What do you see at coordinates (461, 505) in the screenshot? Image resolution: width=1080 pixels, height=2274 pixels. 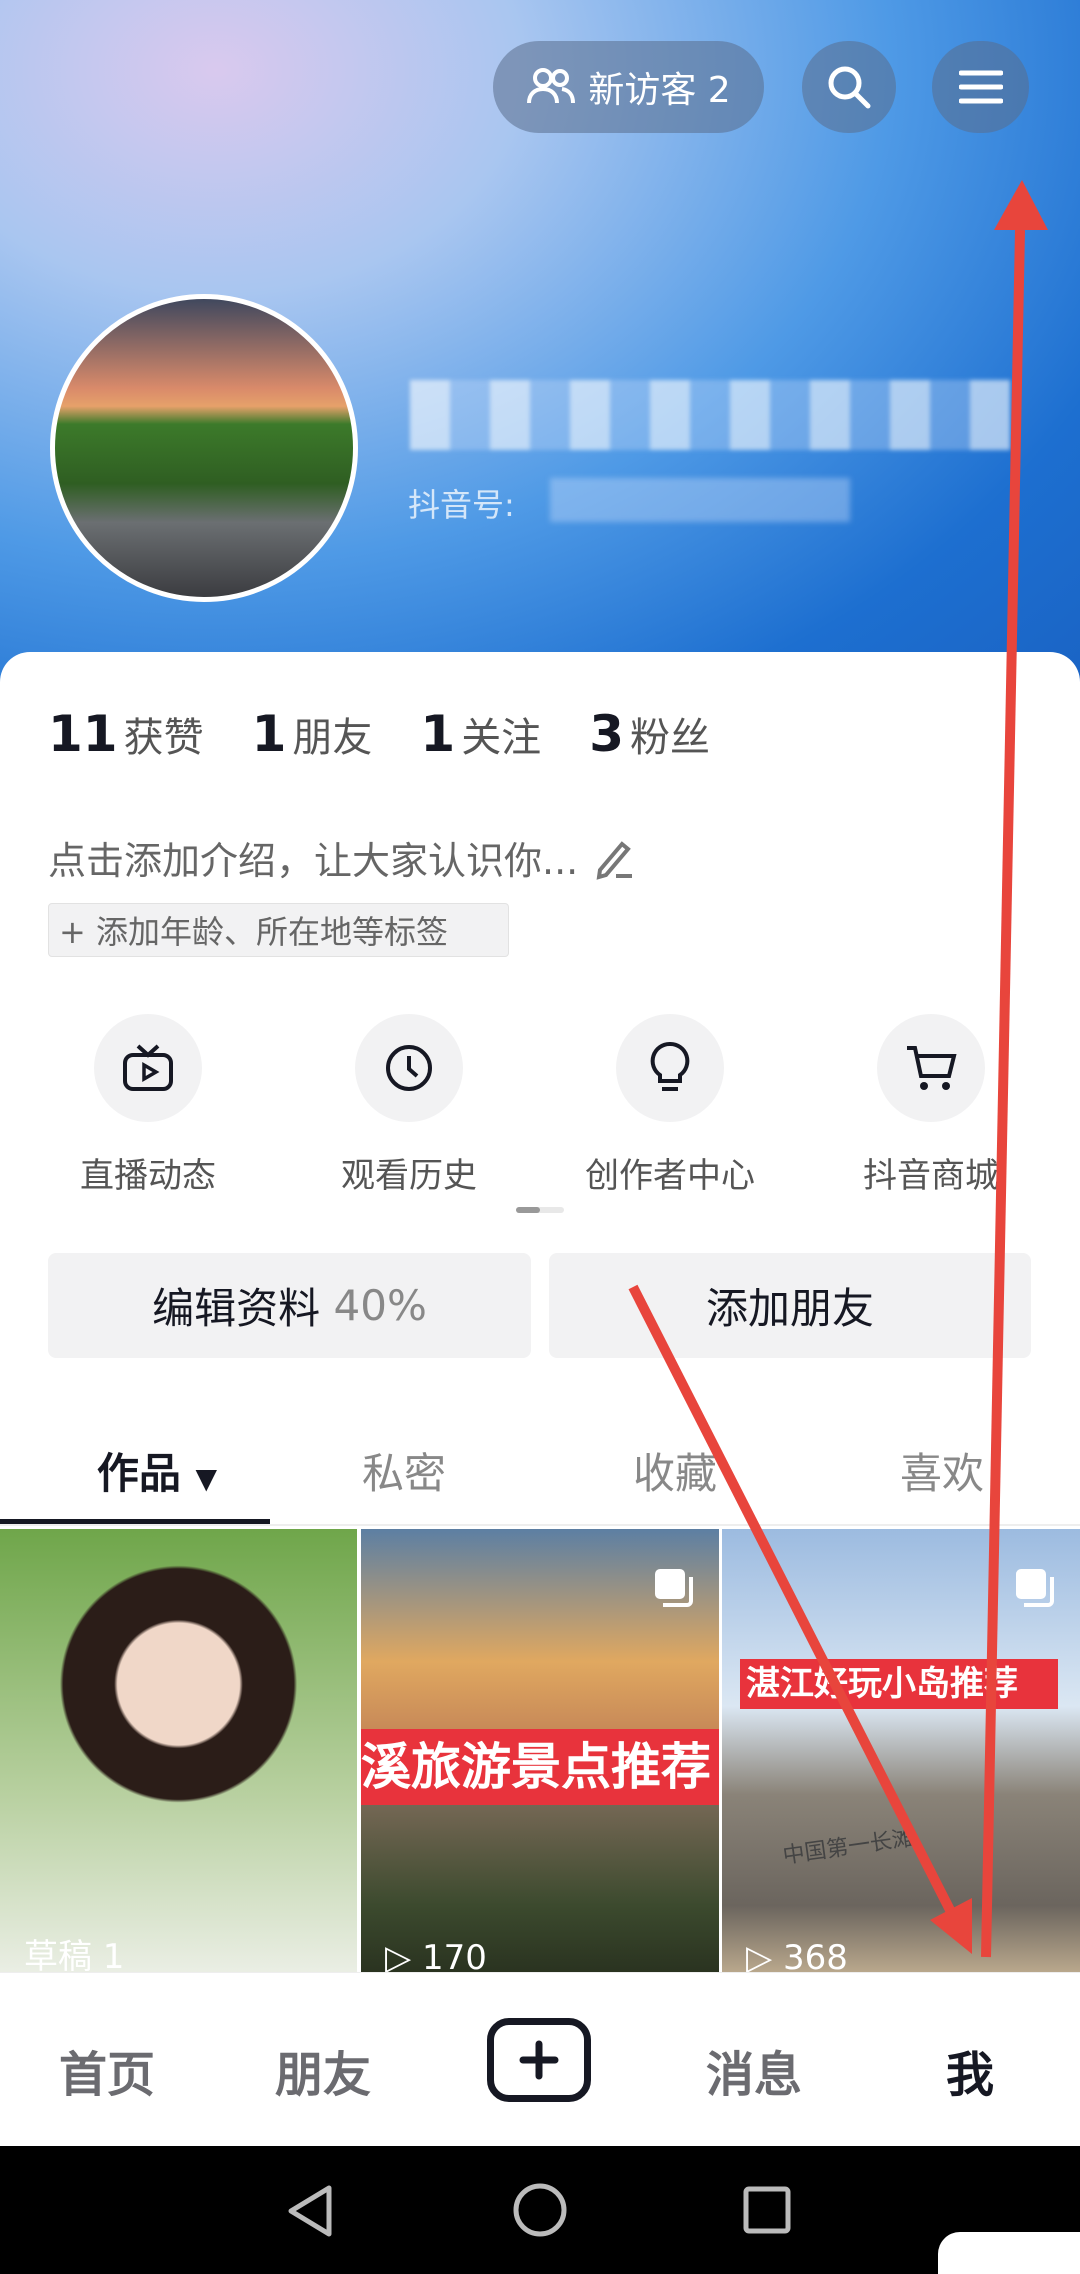 I see `douyin-id-label: 抖音号:` at bounding box center [461, 505].